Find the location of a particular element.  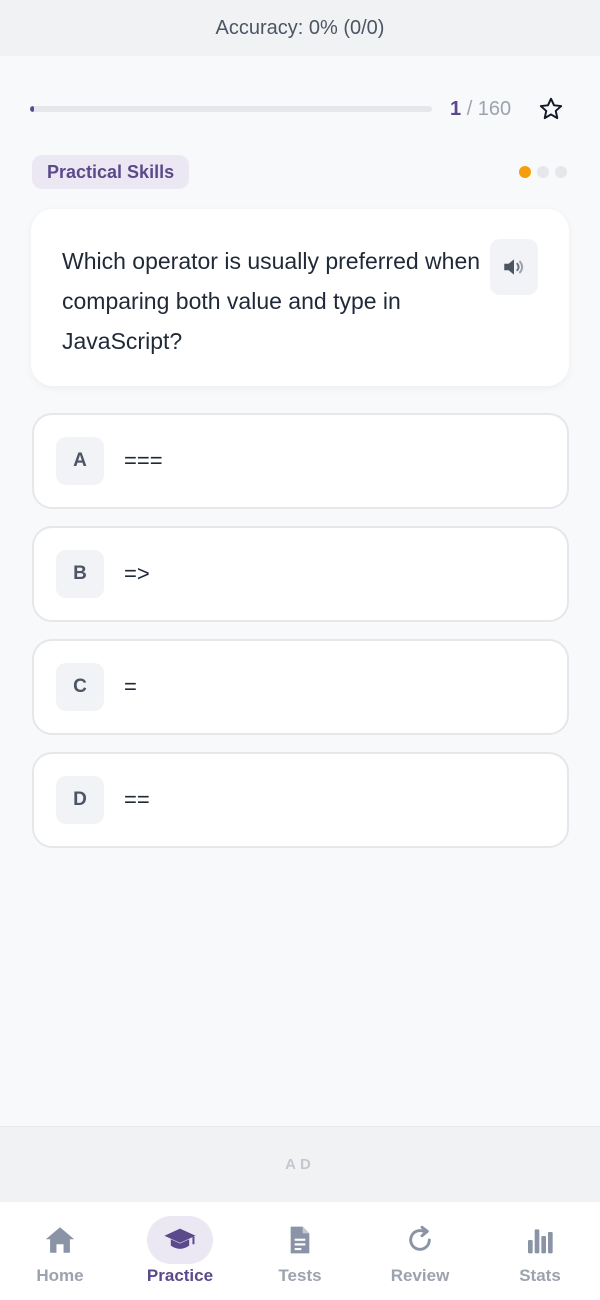

speaker-icon is located at coordinates (514, 267).